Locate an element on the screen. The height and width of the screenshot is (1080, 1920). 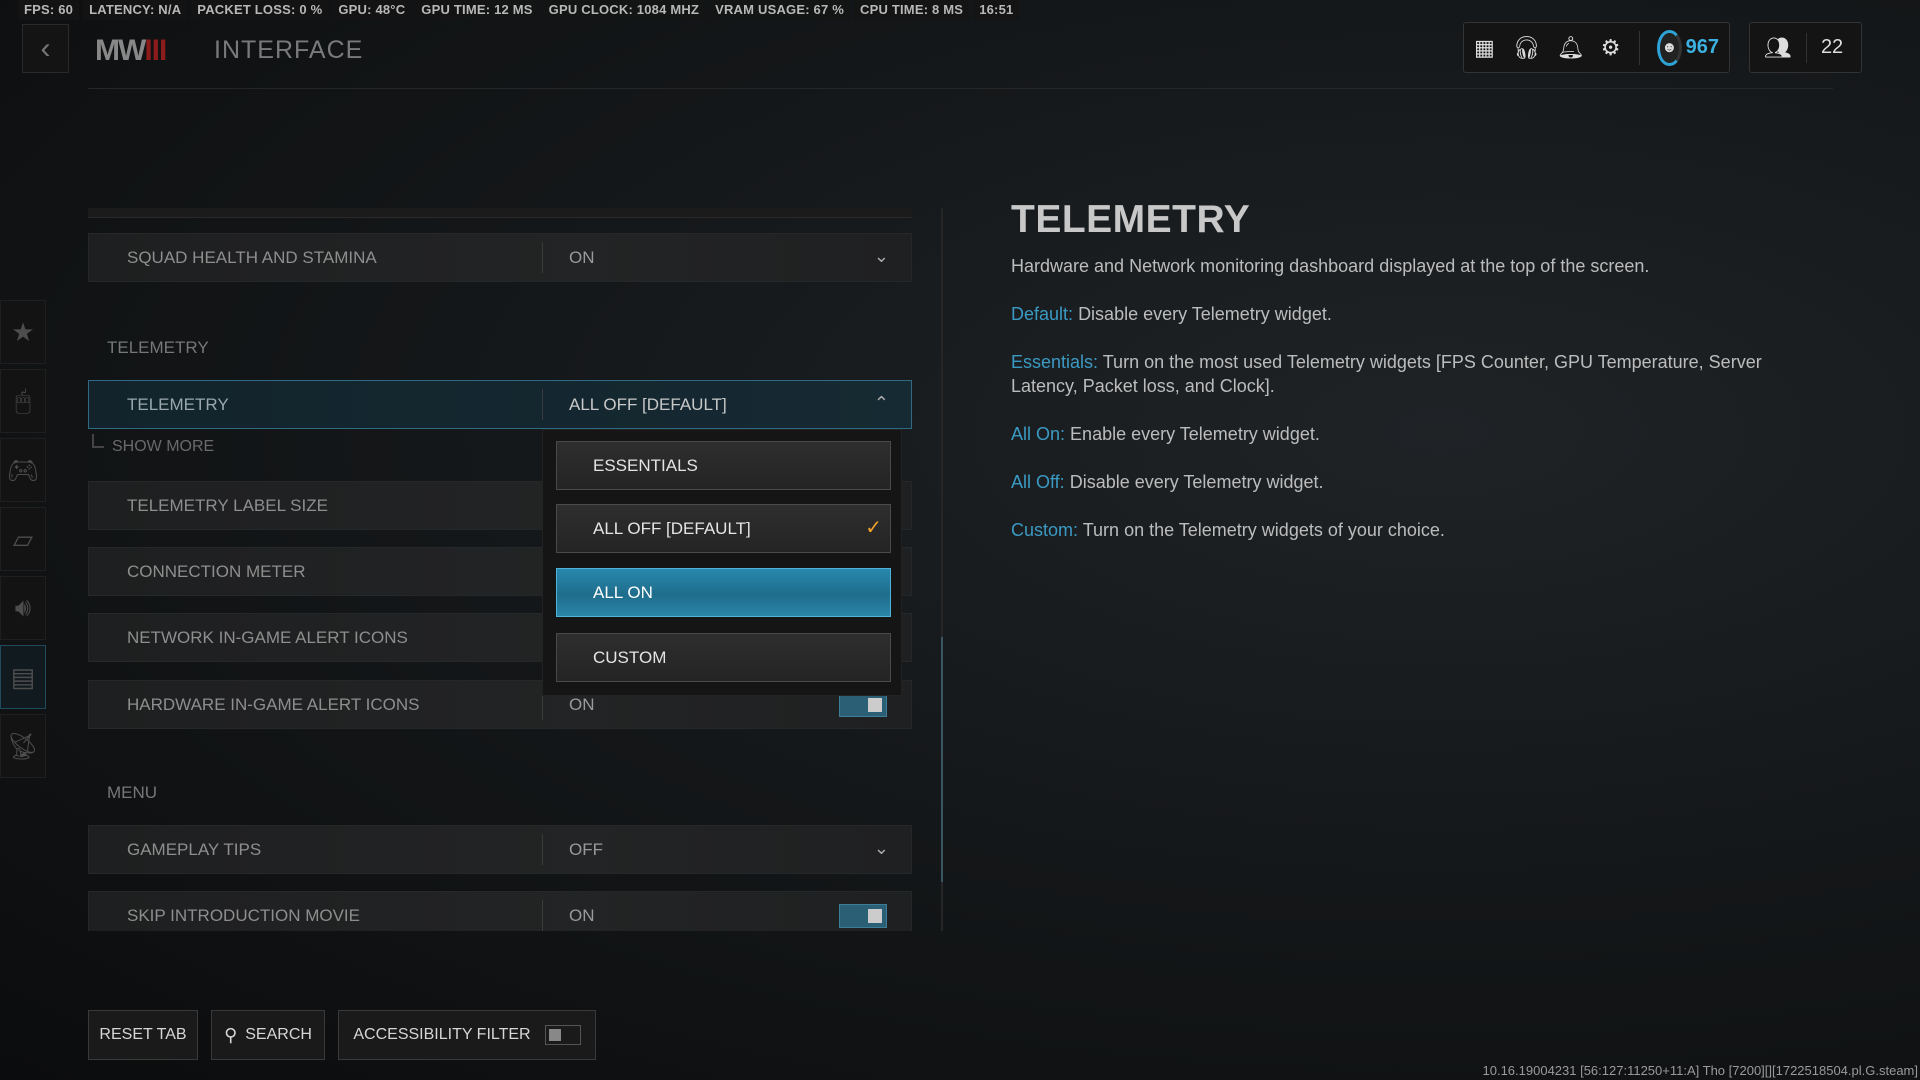
search-button: ⚲ SEARCH is located at coordinates (268, 1035).